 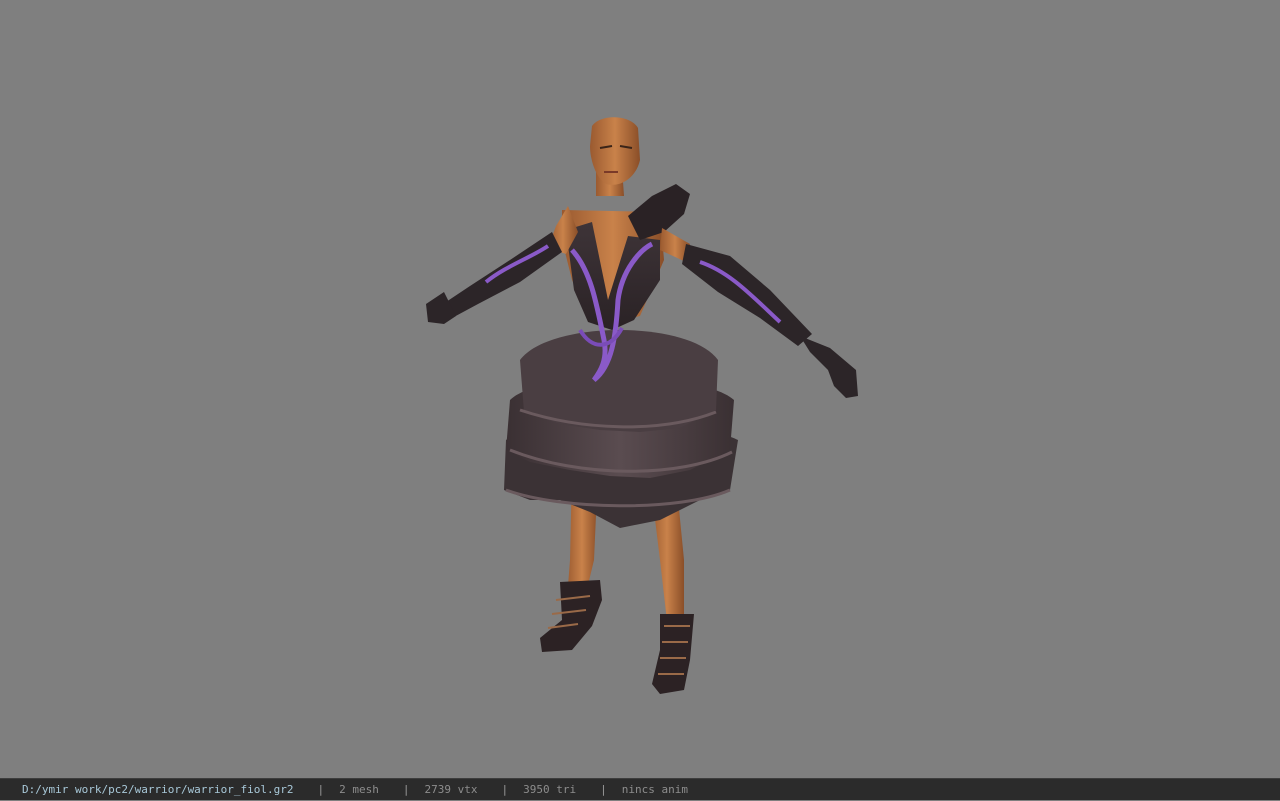 I want to click on shoulder-ruffle, so click(x=659, y=212).